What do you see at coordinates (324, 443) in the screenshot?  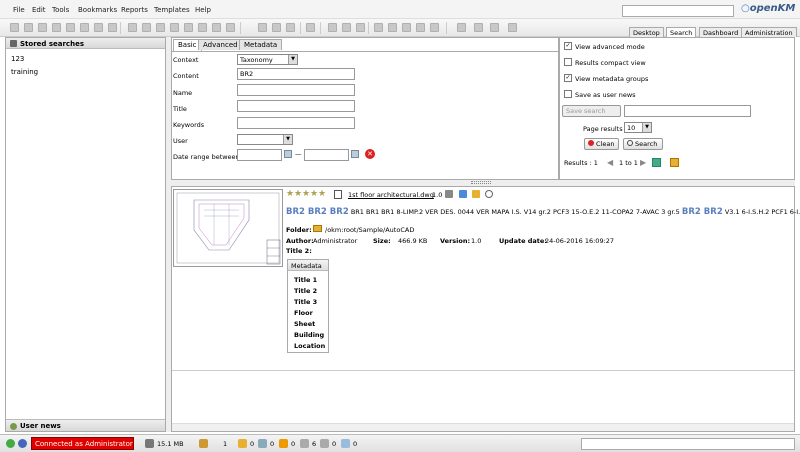 I see `workflow-icon` at bounding box center [324, 443].